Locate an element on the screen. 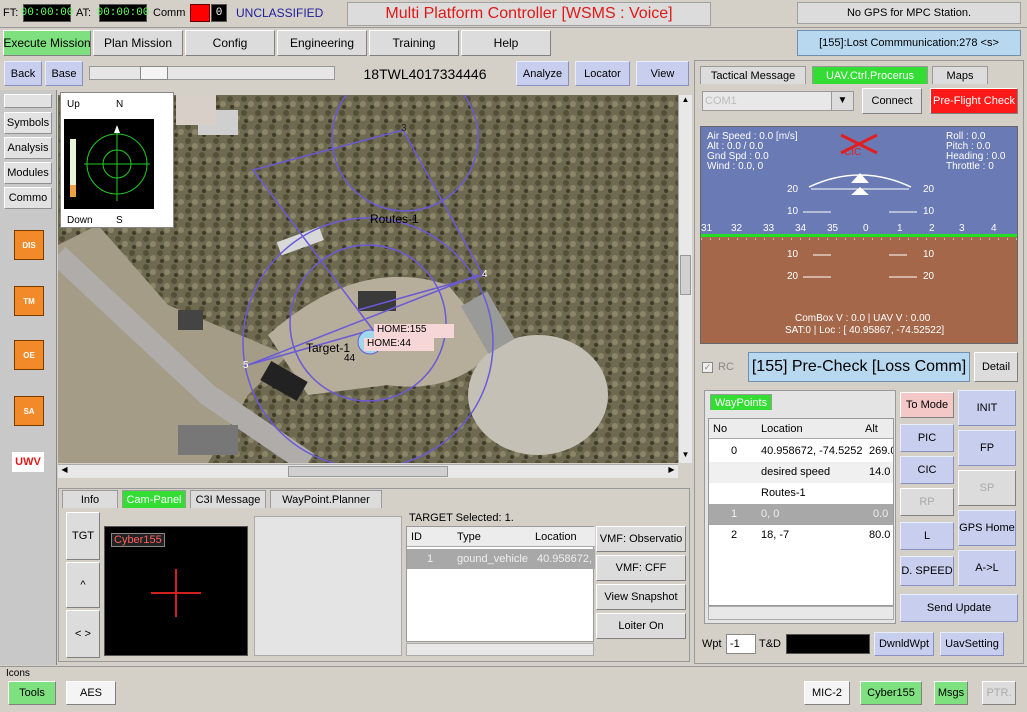 The image size is (1027, 712). l-button: L is located at coordinates (927, 536).